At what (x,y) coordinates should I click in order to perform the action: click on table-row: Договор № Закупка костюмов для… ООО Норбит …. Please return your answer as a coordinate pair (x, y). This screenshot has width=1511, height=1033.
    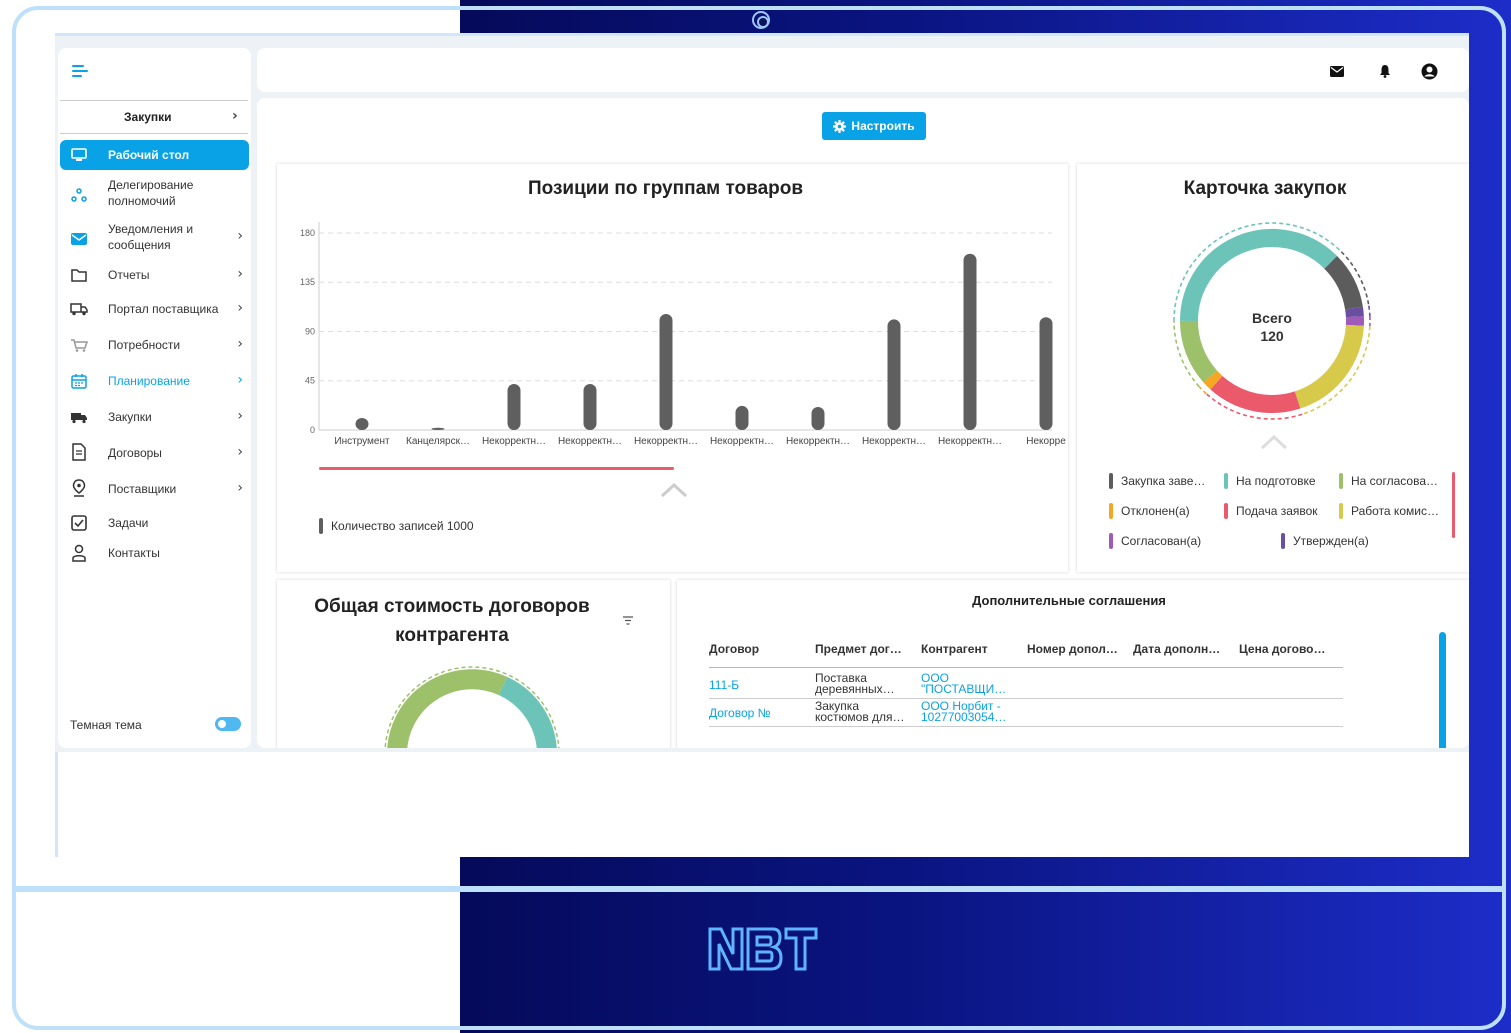
    Looking at the image, I should click on (1026, 713).